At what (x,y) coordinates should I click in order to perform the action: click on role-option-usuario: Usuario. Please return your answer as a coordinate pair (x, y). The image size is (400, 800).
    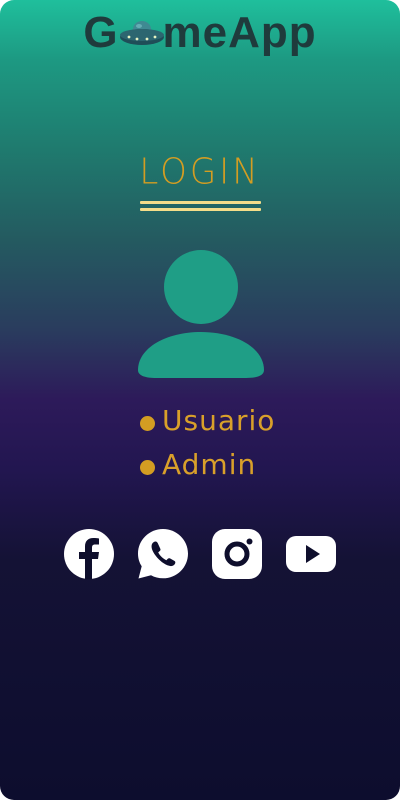
    Looking at the image, I should click on (207, 420).